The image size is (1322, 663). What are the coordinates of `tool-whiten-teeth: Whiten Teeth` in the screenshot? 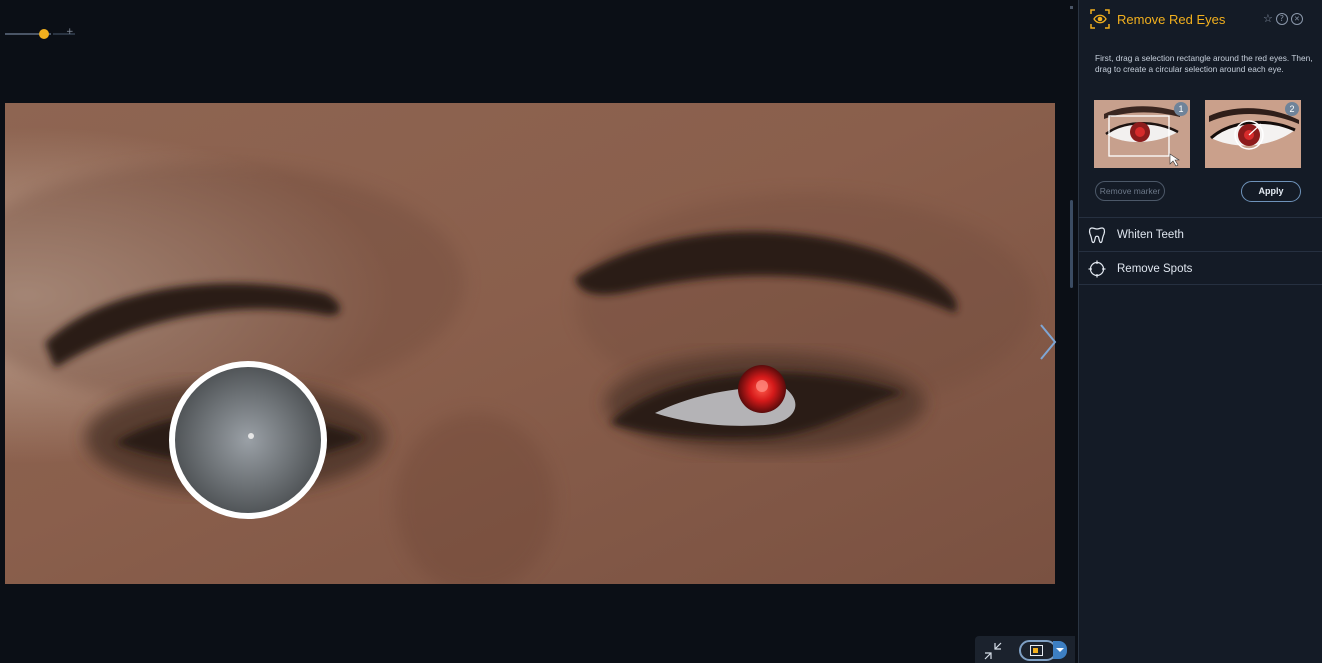 It's located at (1200, 234).